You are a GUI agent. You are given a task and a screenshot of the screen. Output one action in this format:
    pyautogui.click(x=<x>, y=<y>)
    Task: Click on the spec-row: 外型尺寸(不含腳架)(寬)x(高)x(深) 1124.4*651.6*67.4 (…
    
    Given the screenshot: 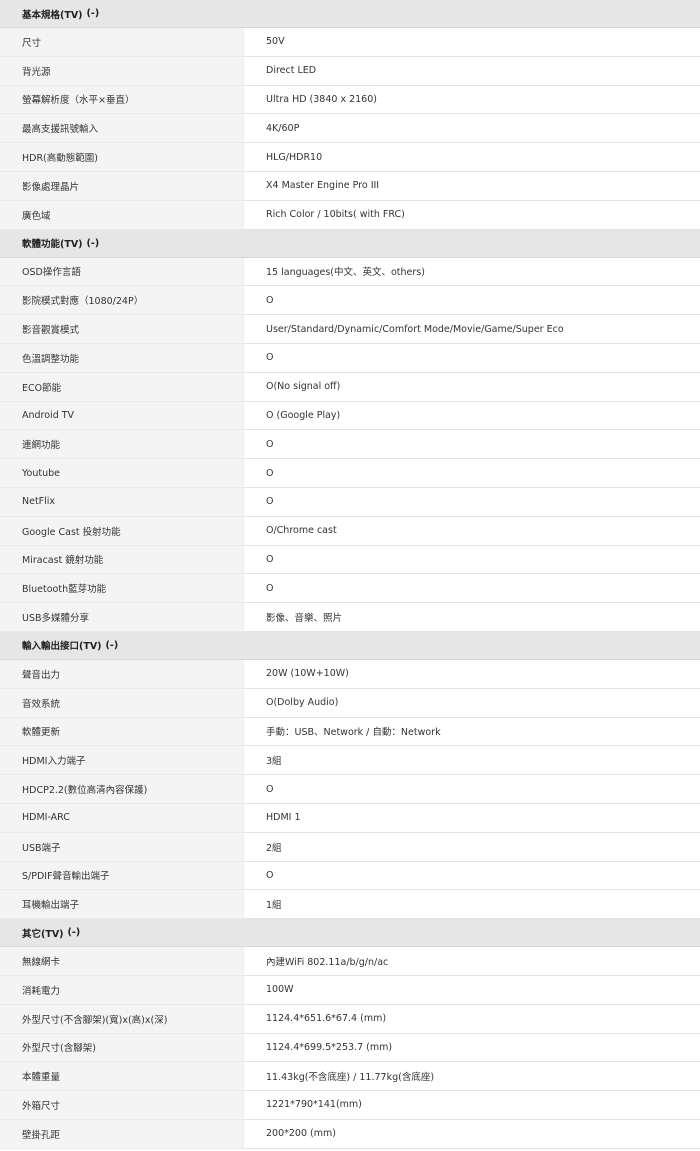 What is the action you would take?
    pyautogui.click(x=350, y=1019)
    